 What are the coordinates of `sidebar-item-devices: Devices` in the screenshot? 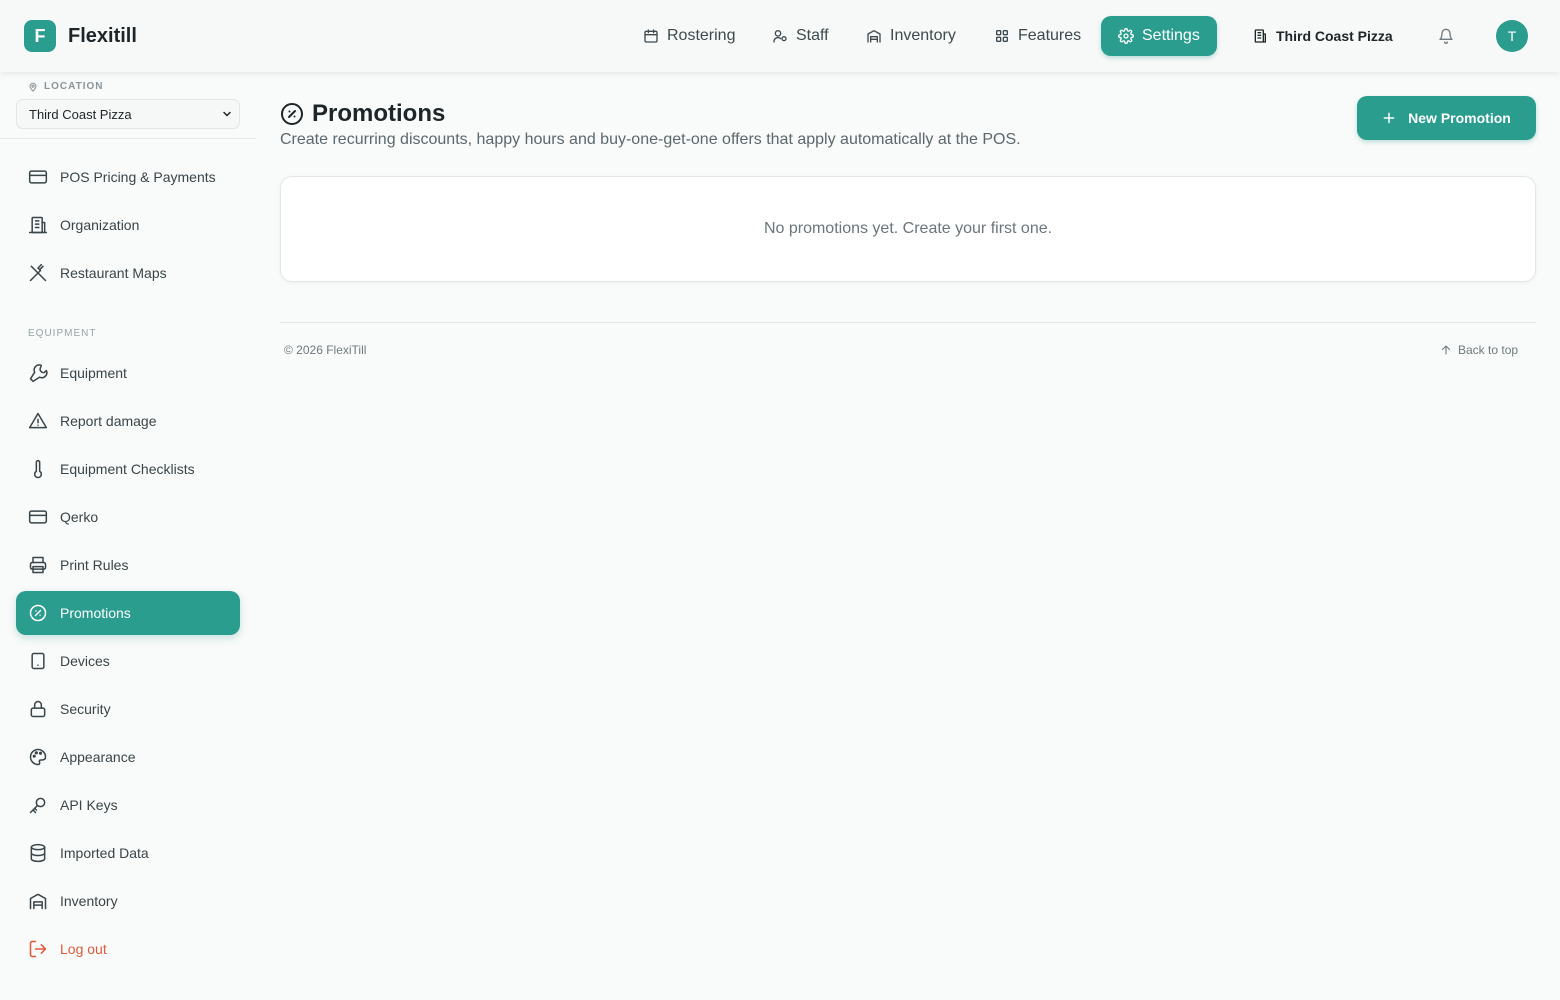 It's located at (128, 661).